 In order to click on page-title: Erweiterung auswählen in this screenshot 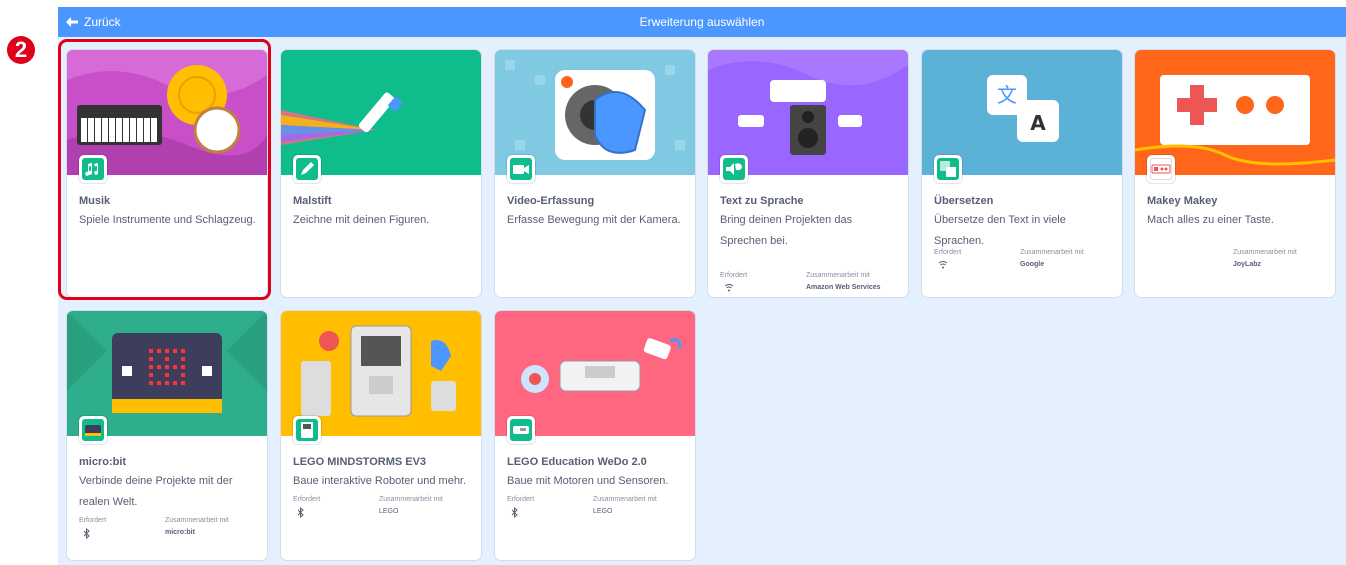, I will do `click(702, 22)`.